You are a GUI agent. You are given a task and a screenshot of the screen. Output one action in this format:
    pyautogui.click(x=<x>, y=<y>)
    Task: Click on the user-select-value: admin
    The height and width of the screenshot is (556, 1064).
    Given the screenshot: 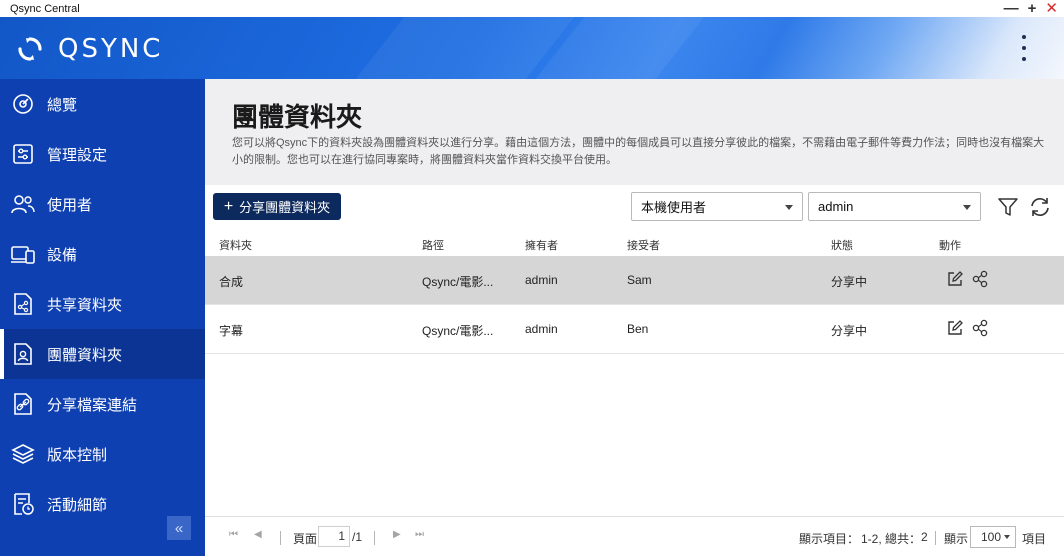 What is the action you would take?
    pyautogui.click(x=836, y=206)
    